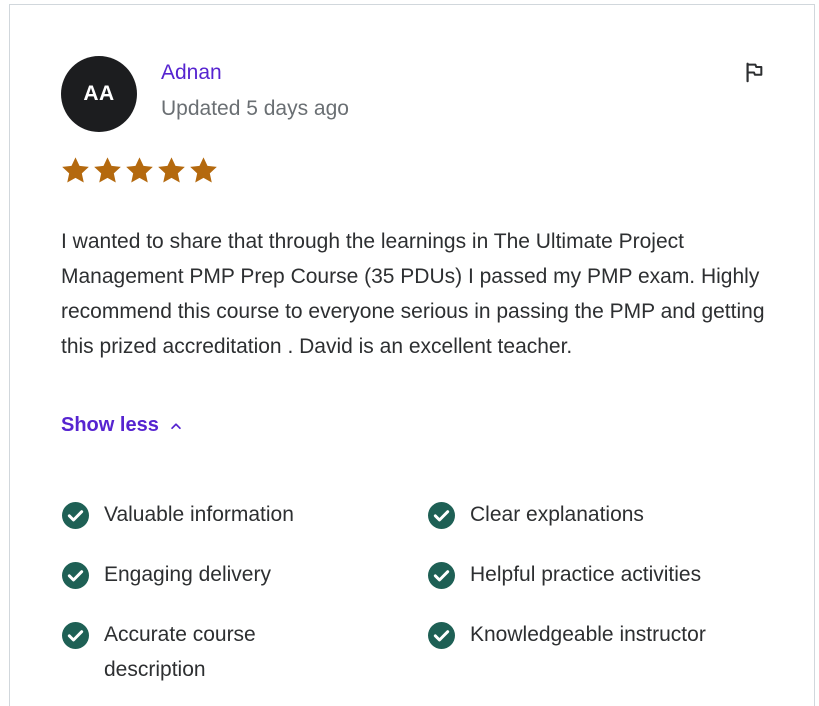 This screenshot has width=819, height=706. Describe the element at coordinates (255, 108) in the screenshot. I see `review-timestamp: Updated 5 days ago` at that location.